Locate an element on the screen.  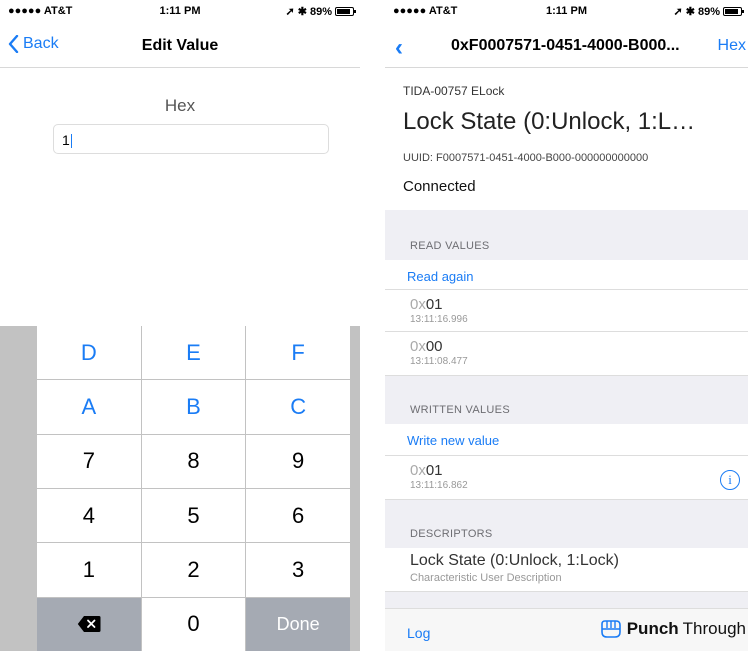
navigation-bar: ‹ 0xF0007571-0451-4000-B000... Hex is located at coordinates (566, 45).